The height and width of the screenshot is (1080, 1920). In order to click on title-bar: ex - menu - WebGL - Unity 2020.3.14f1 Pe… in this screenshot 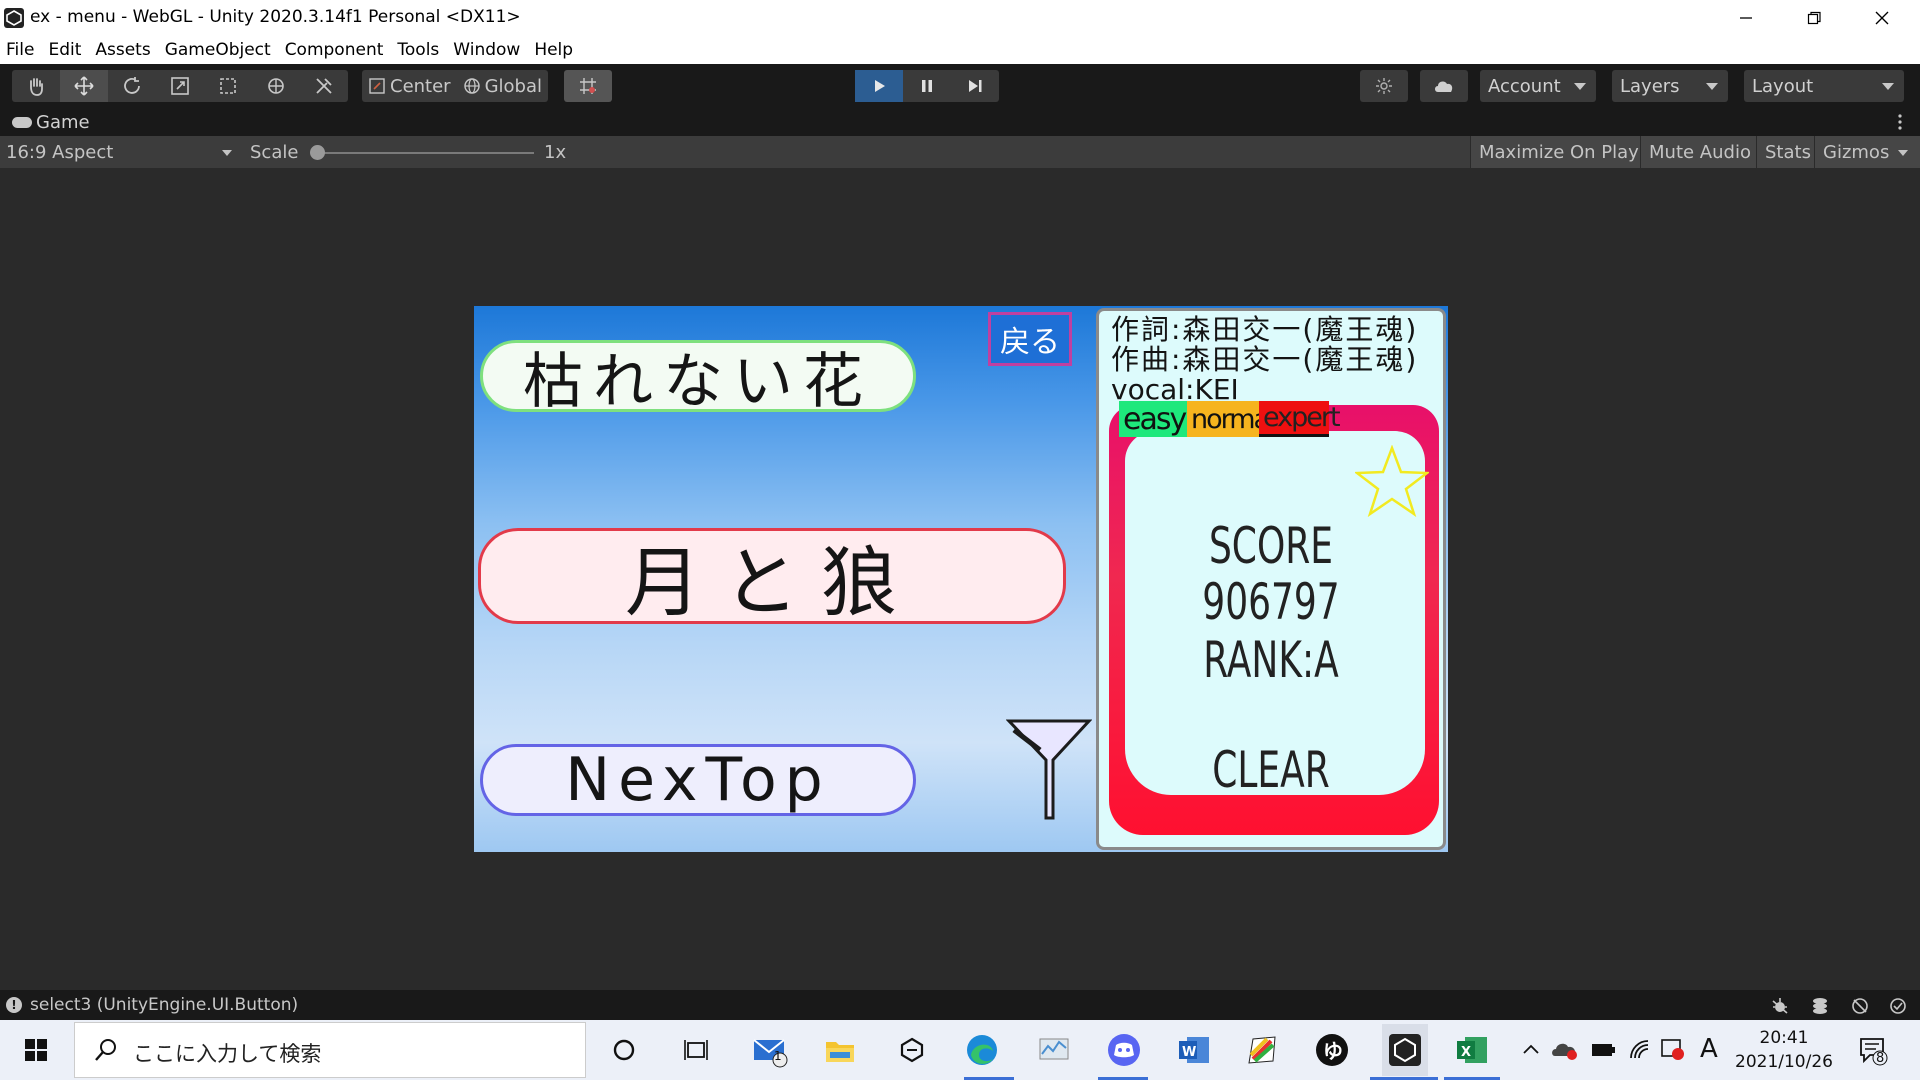, I will do `click(960, 18)`.